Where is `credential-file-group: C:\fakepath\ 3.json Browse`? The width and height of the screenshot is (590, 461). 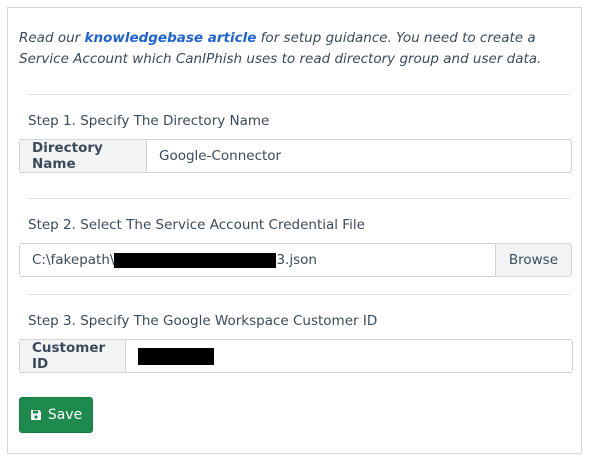 credential-file-group: C:\fakepath\ 3.json Browse is located at coordinates (295, 260).